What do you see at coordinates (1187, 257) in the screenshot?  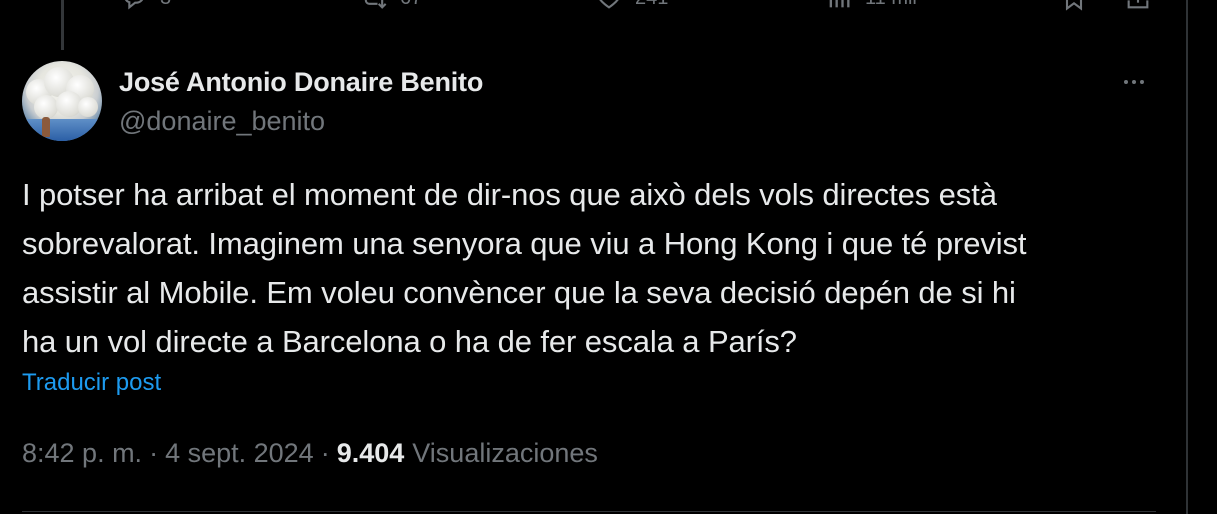 I see `column-border` at bounding box center [1187, 257].